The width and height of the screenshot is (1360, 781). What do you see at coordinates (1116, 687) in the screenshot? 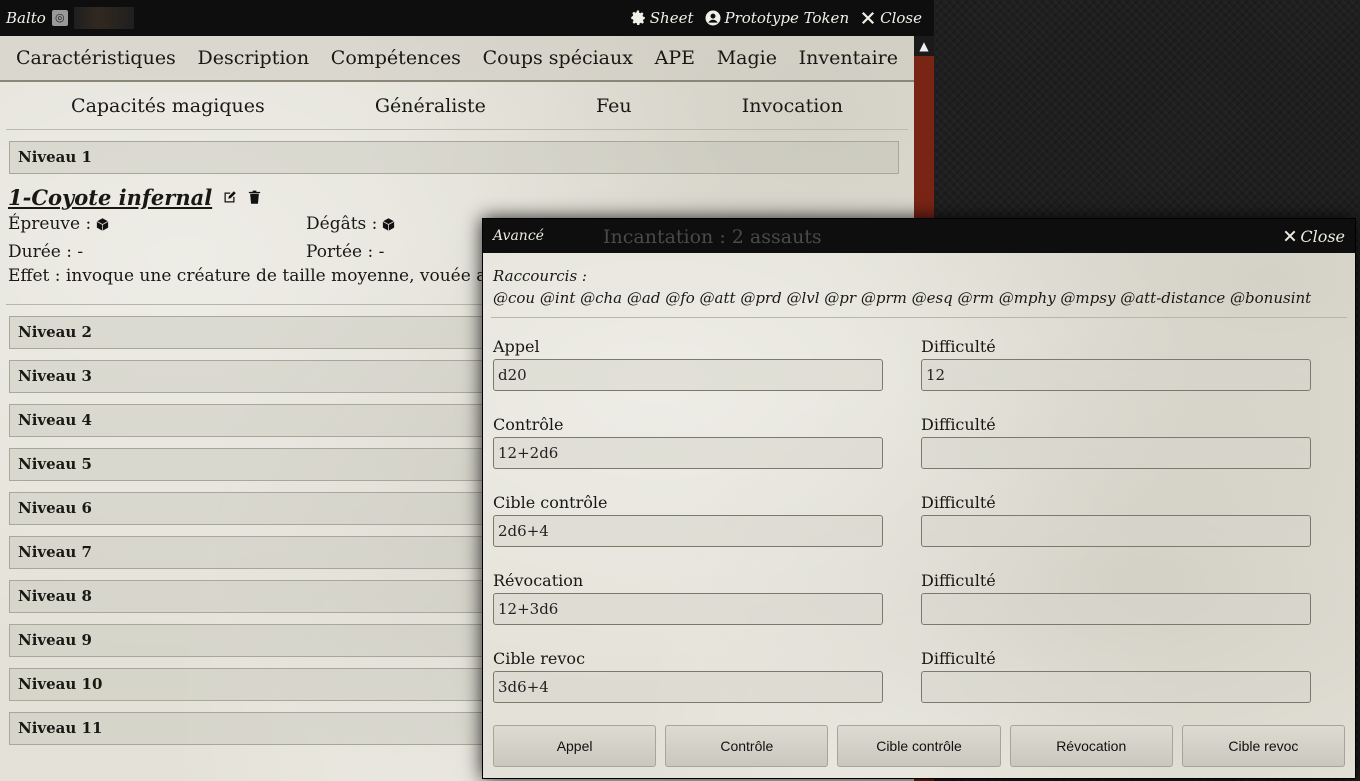
I see `cible-revoc-difficulty-input` at bounding box center [1116, 687].